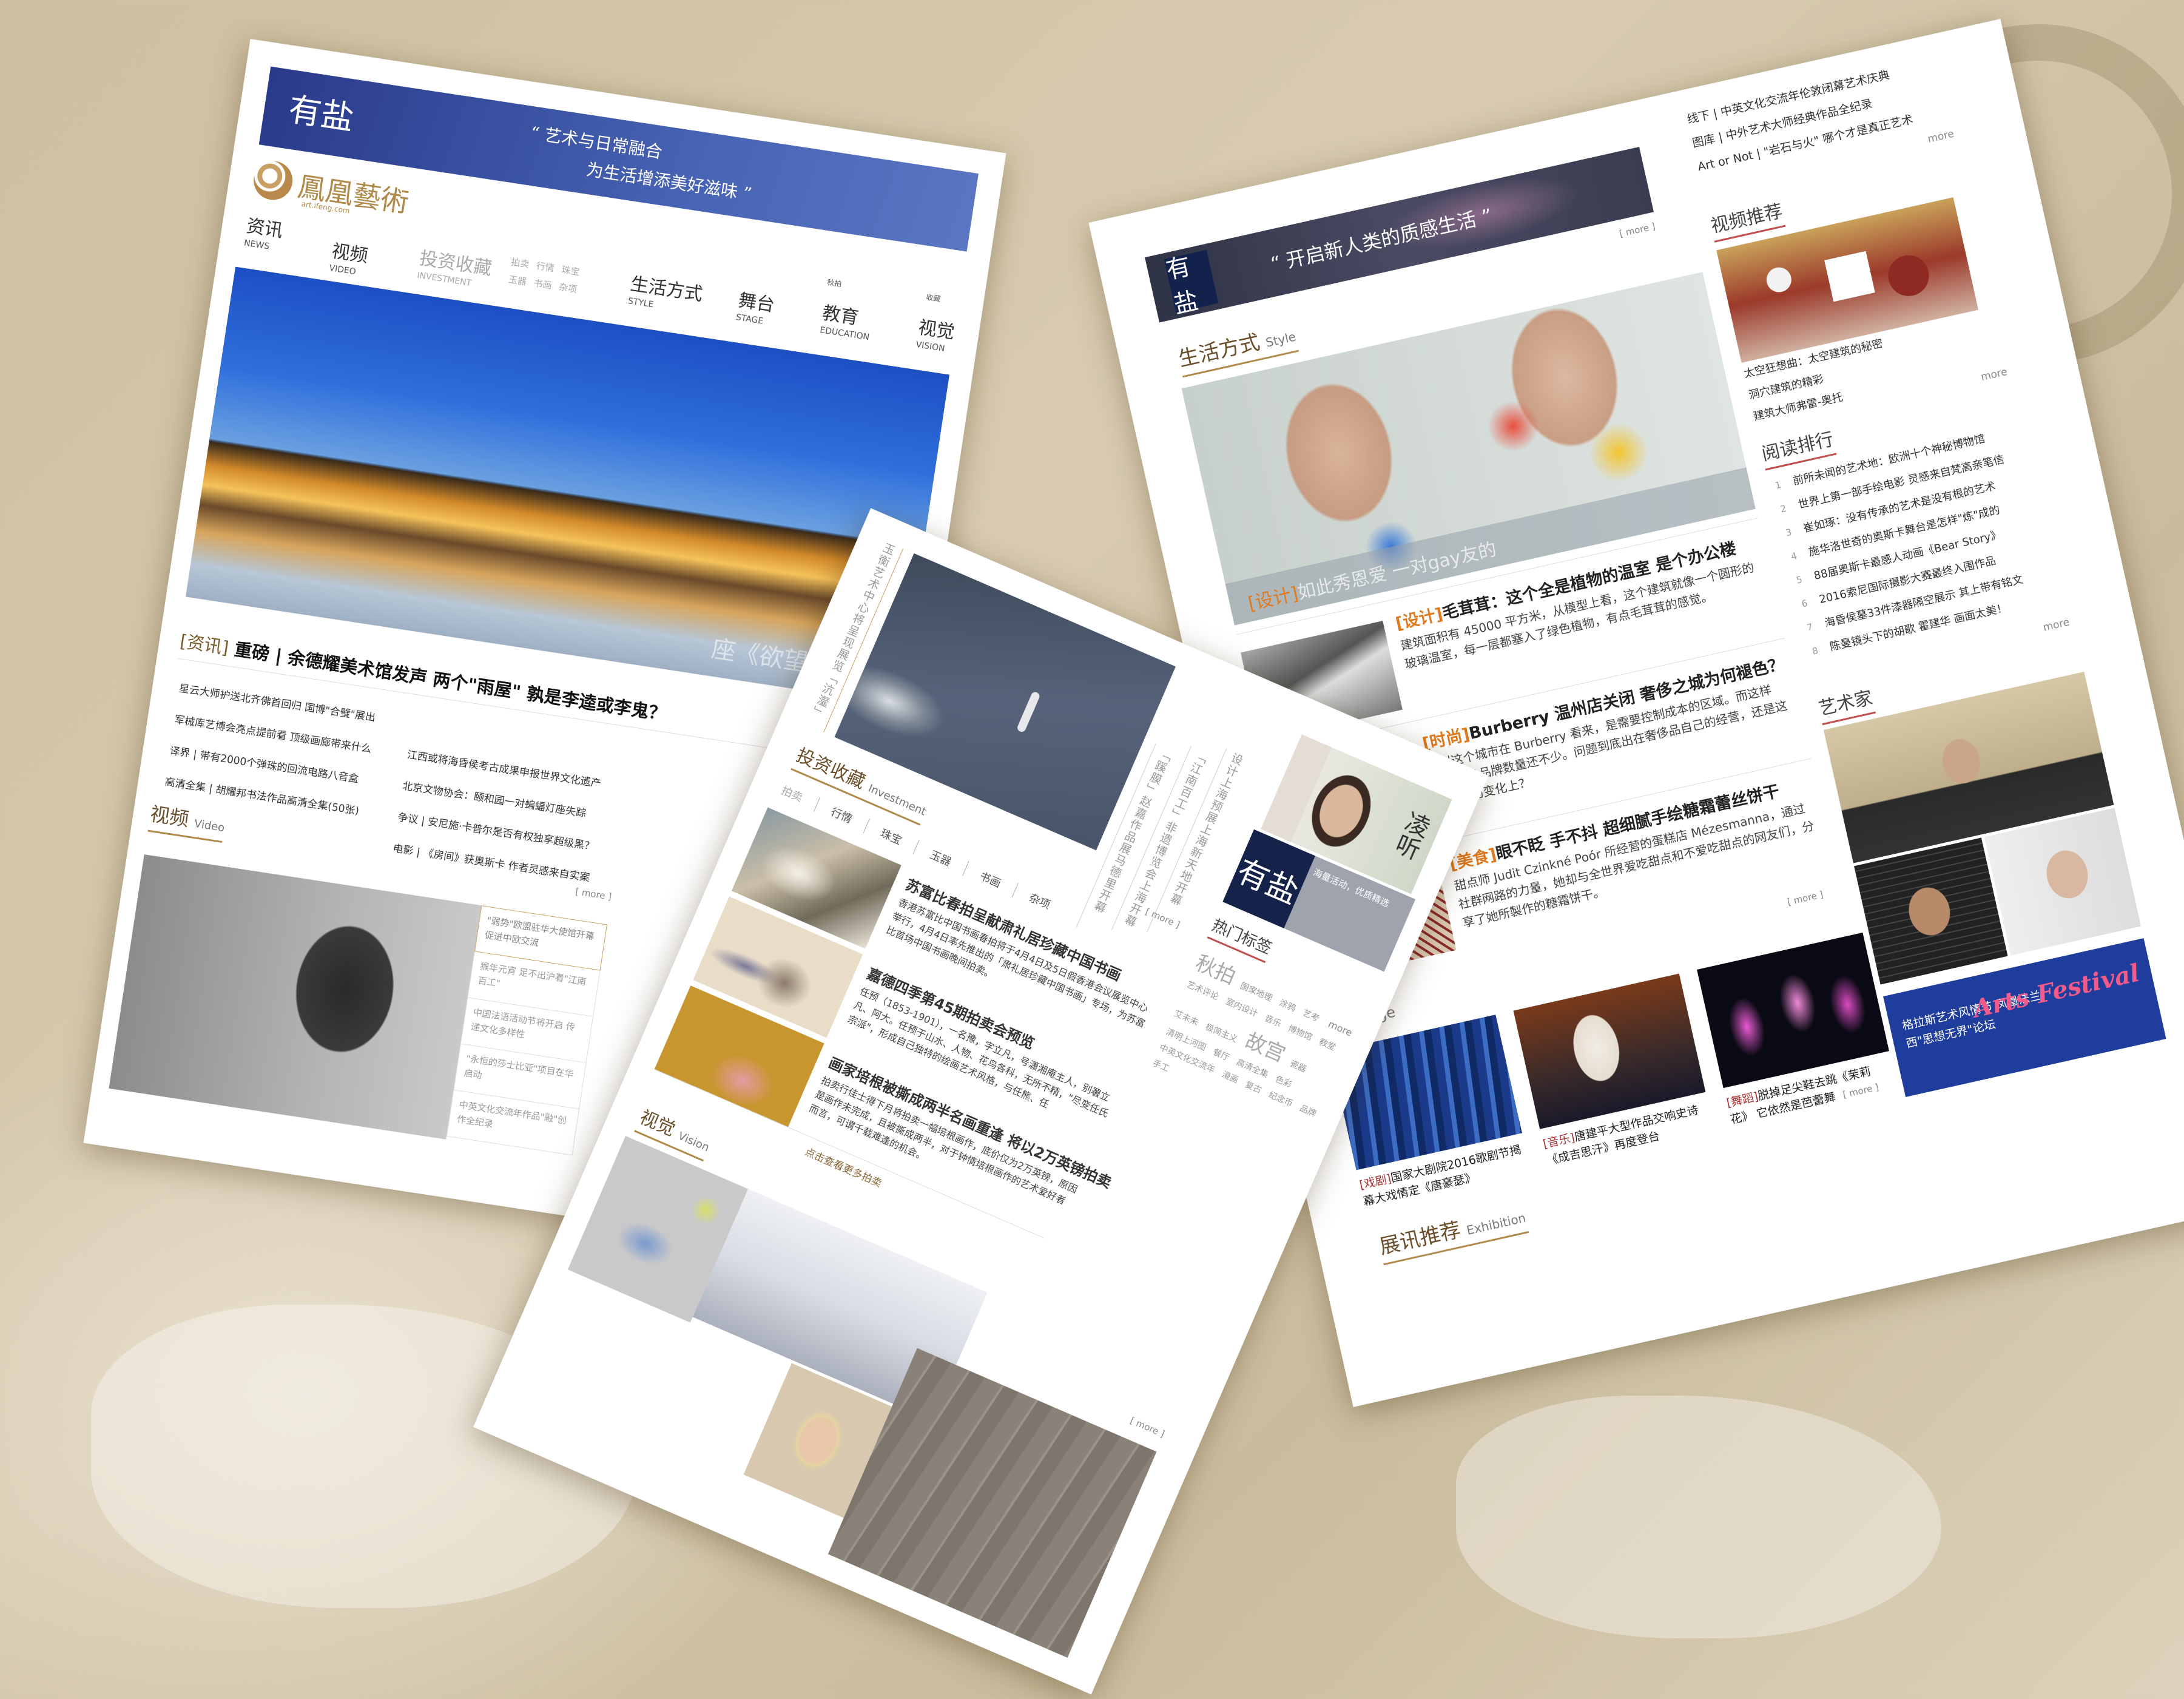  Describe the element at coordinates (1221, 1033) in the screenshot. I see `tag-link: 极简主义` at that location.